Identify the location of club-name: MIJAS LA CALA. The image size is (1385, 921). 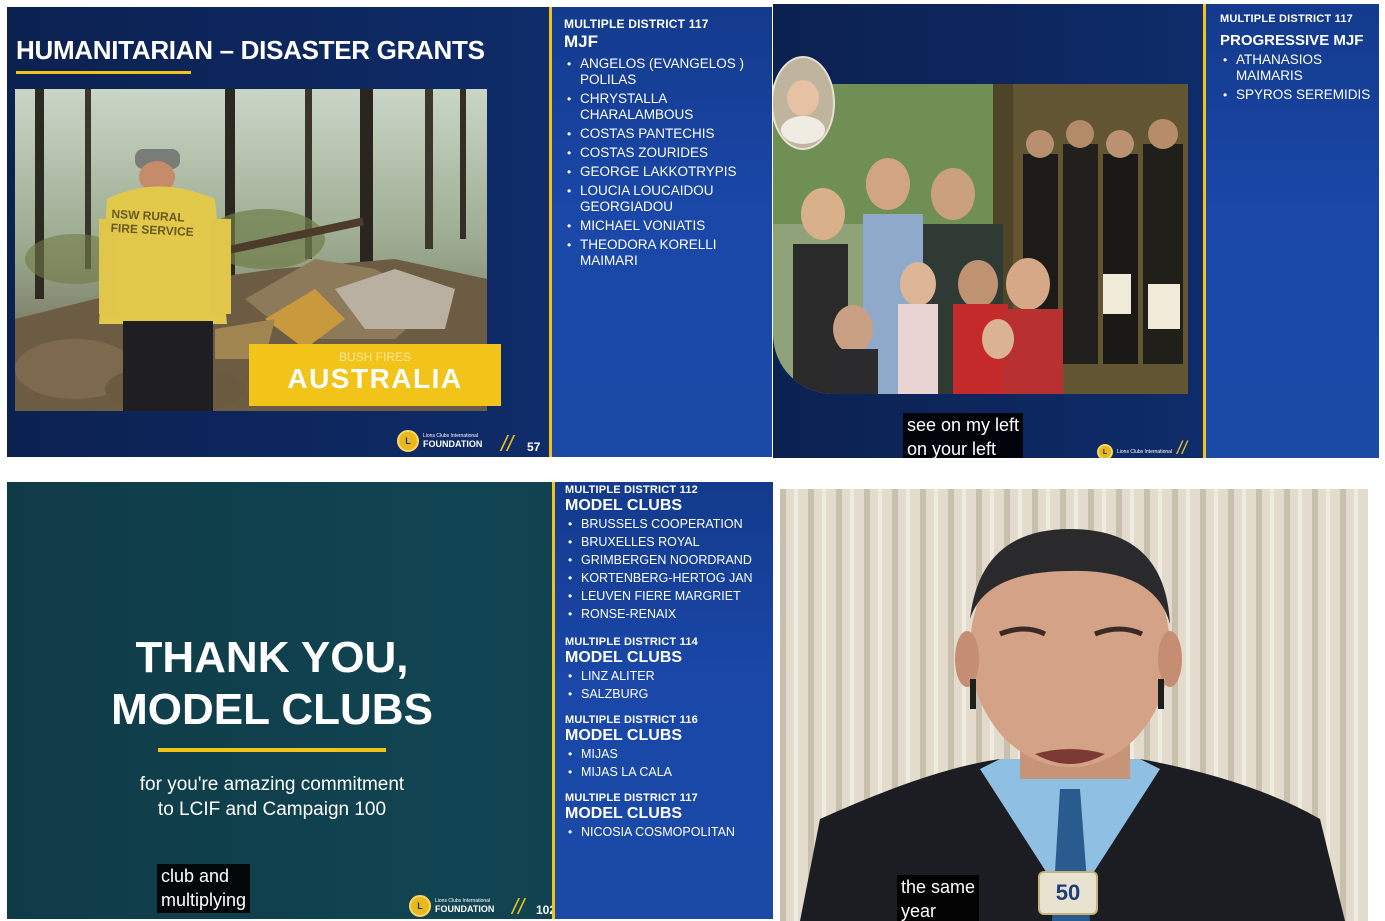
(666, 772).